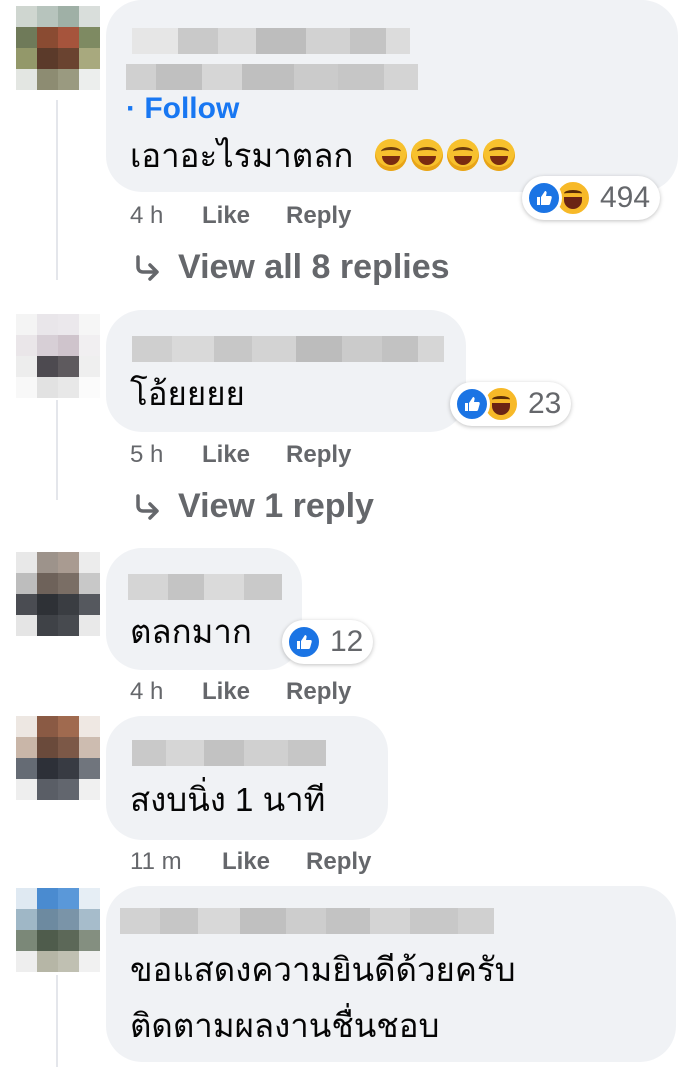 The width and height of the screenshot is (700, 1067). What do you see at coordinates (204, 609) in the screenshot?
I see `comment-bubble: ตลกมาก` at bounding box center [204, 609].